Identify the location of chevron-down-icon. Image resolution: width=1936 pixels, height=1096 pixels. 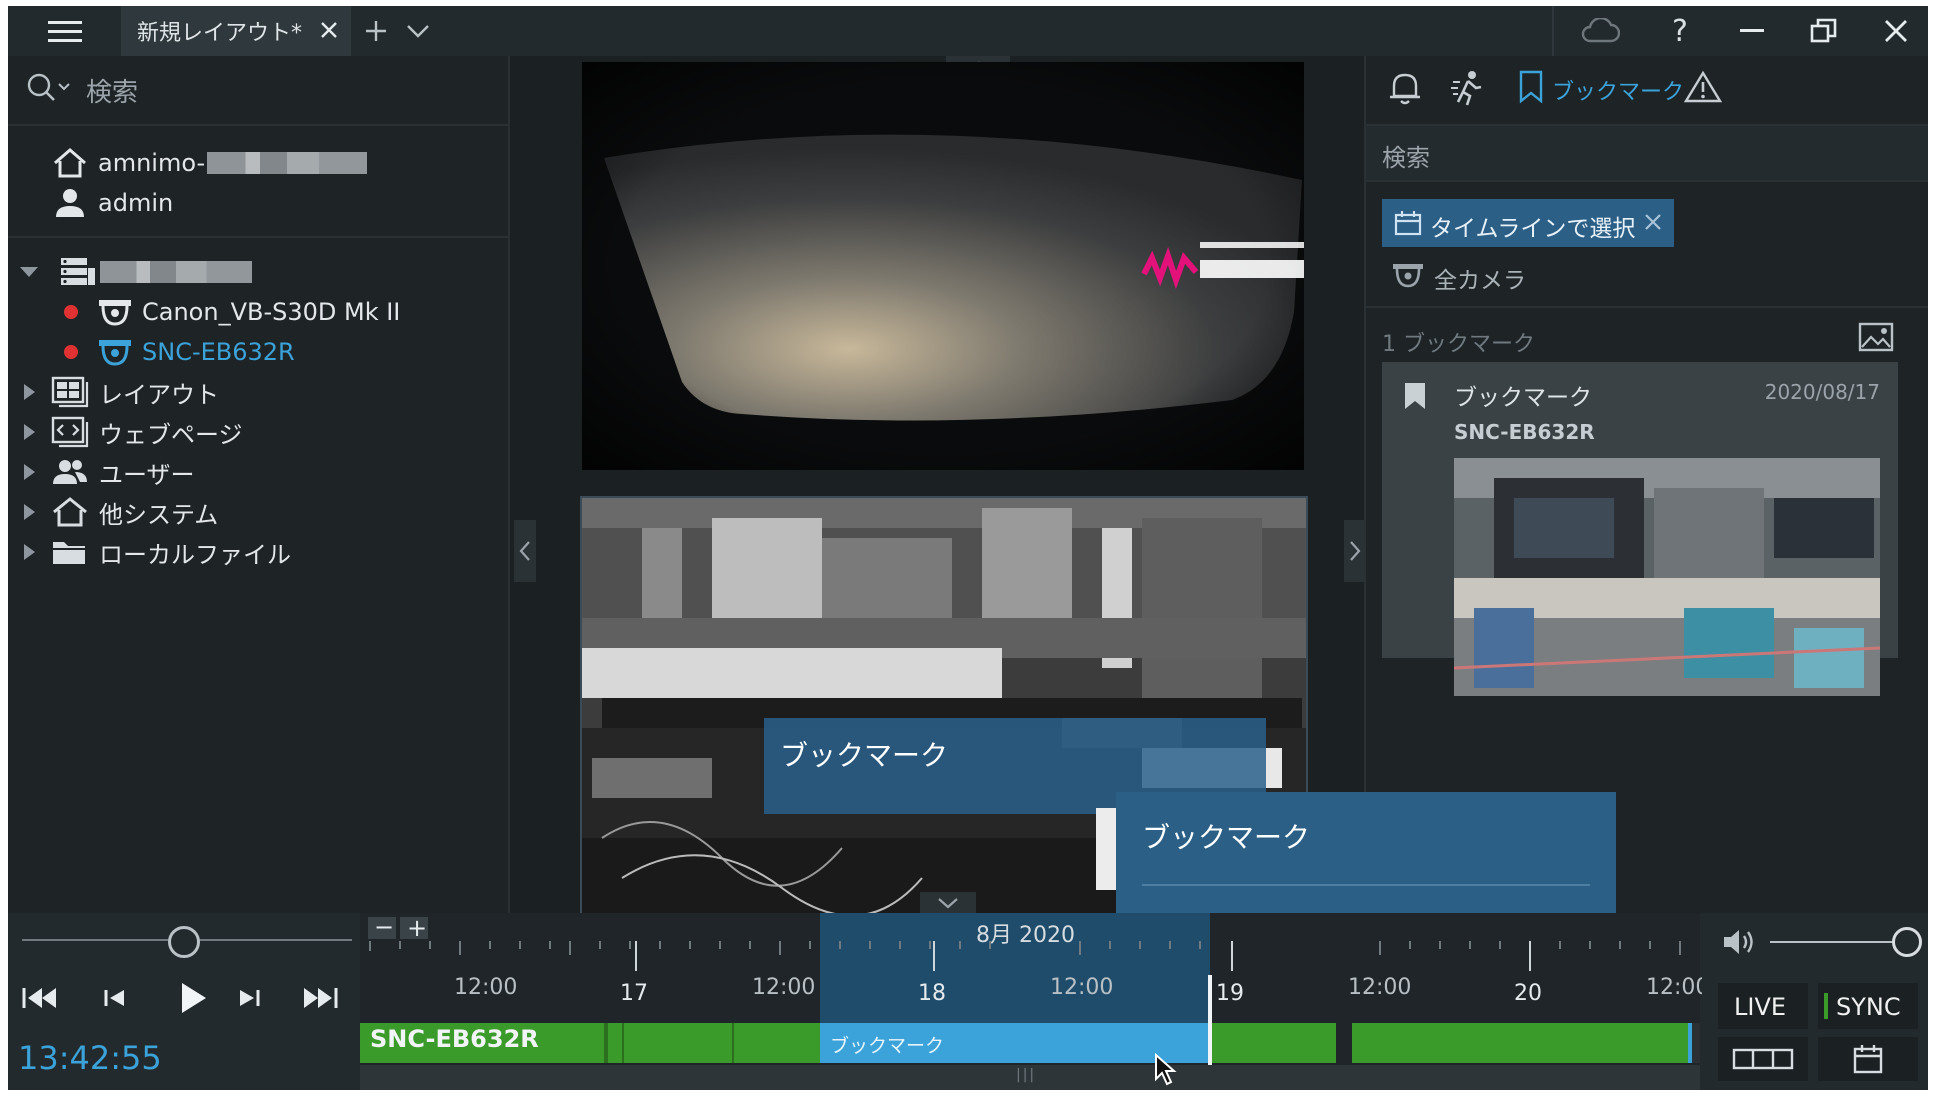
(948, 903).